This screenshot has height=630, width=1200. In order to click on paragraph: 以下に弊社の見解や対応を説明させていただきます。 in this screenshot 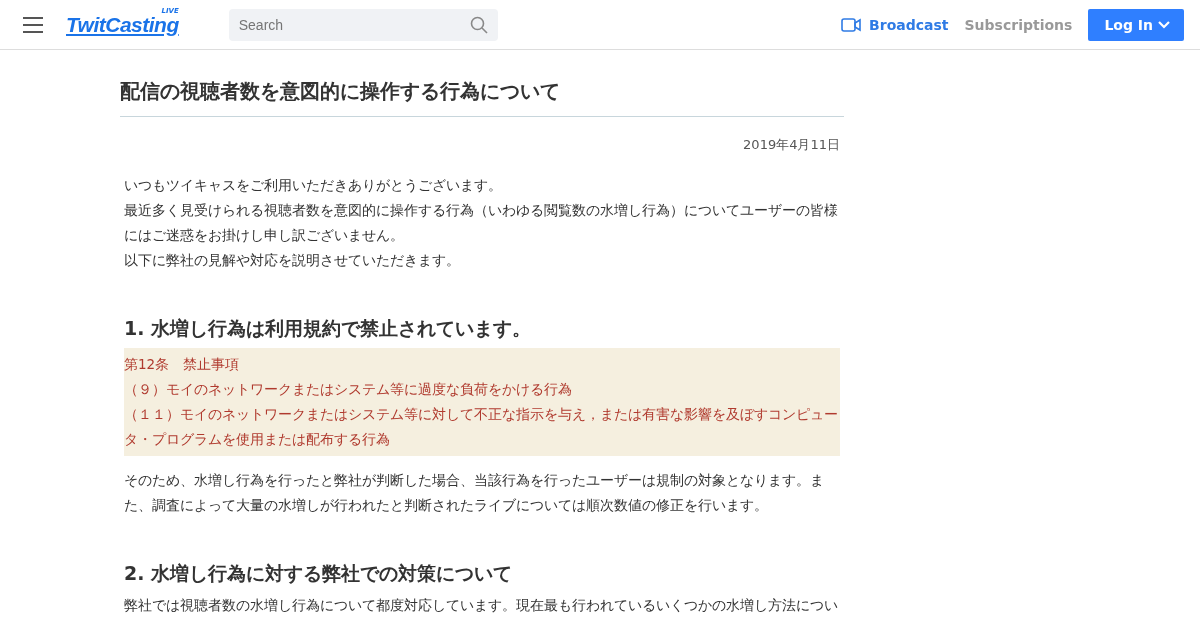, I will do `click(292, 260)`.